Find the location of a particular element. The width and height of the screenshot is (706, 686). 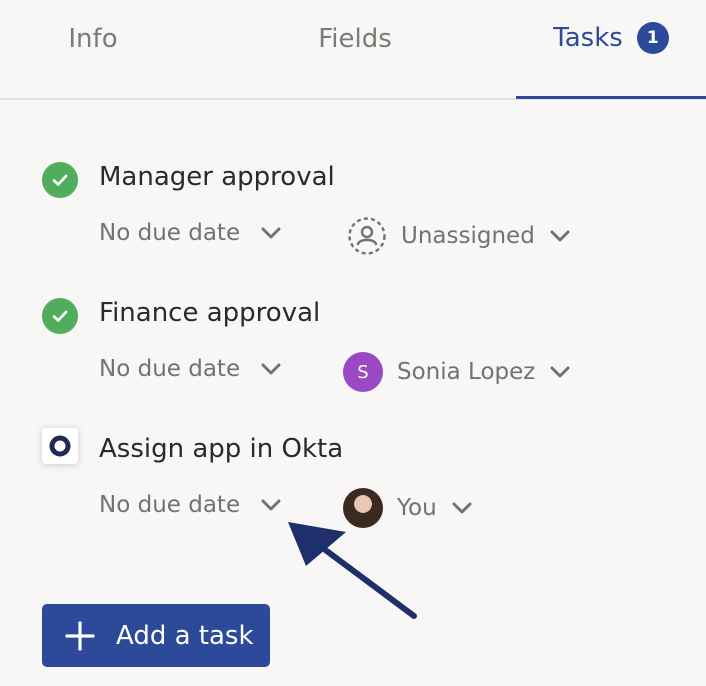

tab-fields: Fields is located at coordinates (355, 44).